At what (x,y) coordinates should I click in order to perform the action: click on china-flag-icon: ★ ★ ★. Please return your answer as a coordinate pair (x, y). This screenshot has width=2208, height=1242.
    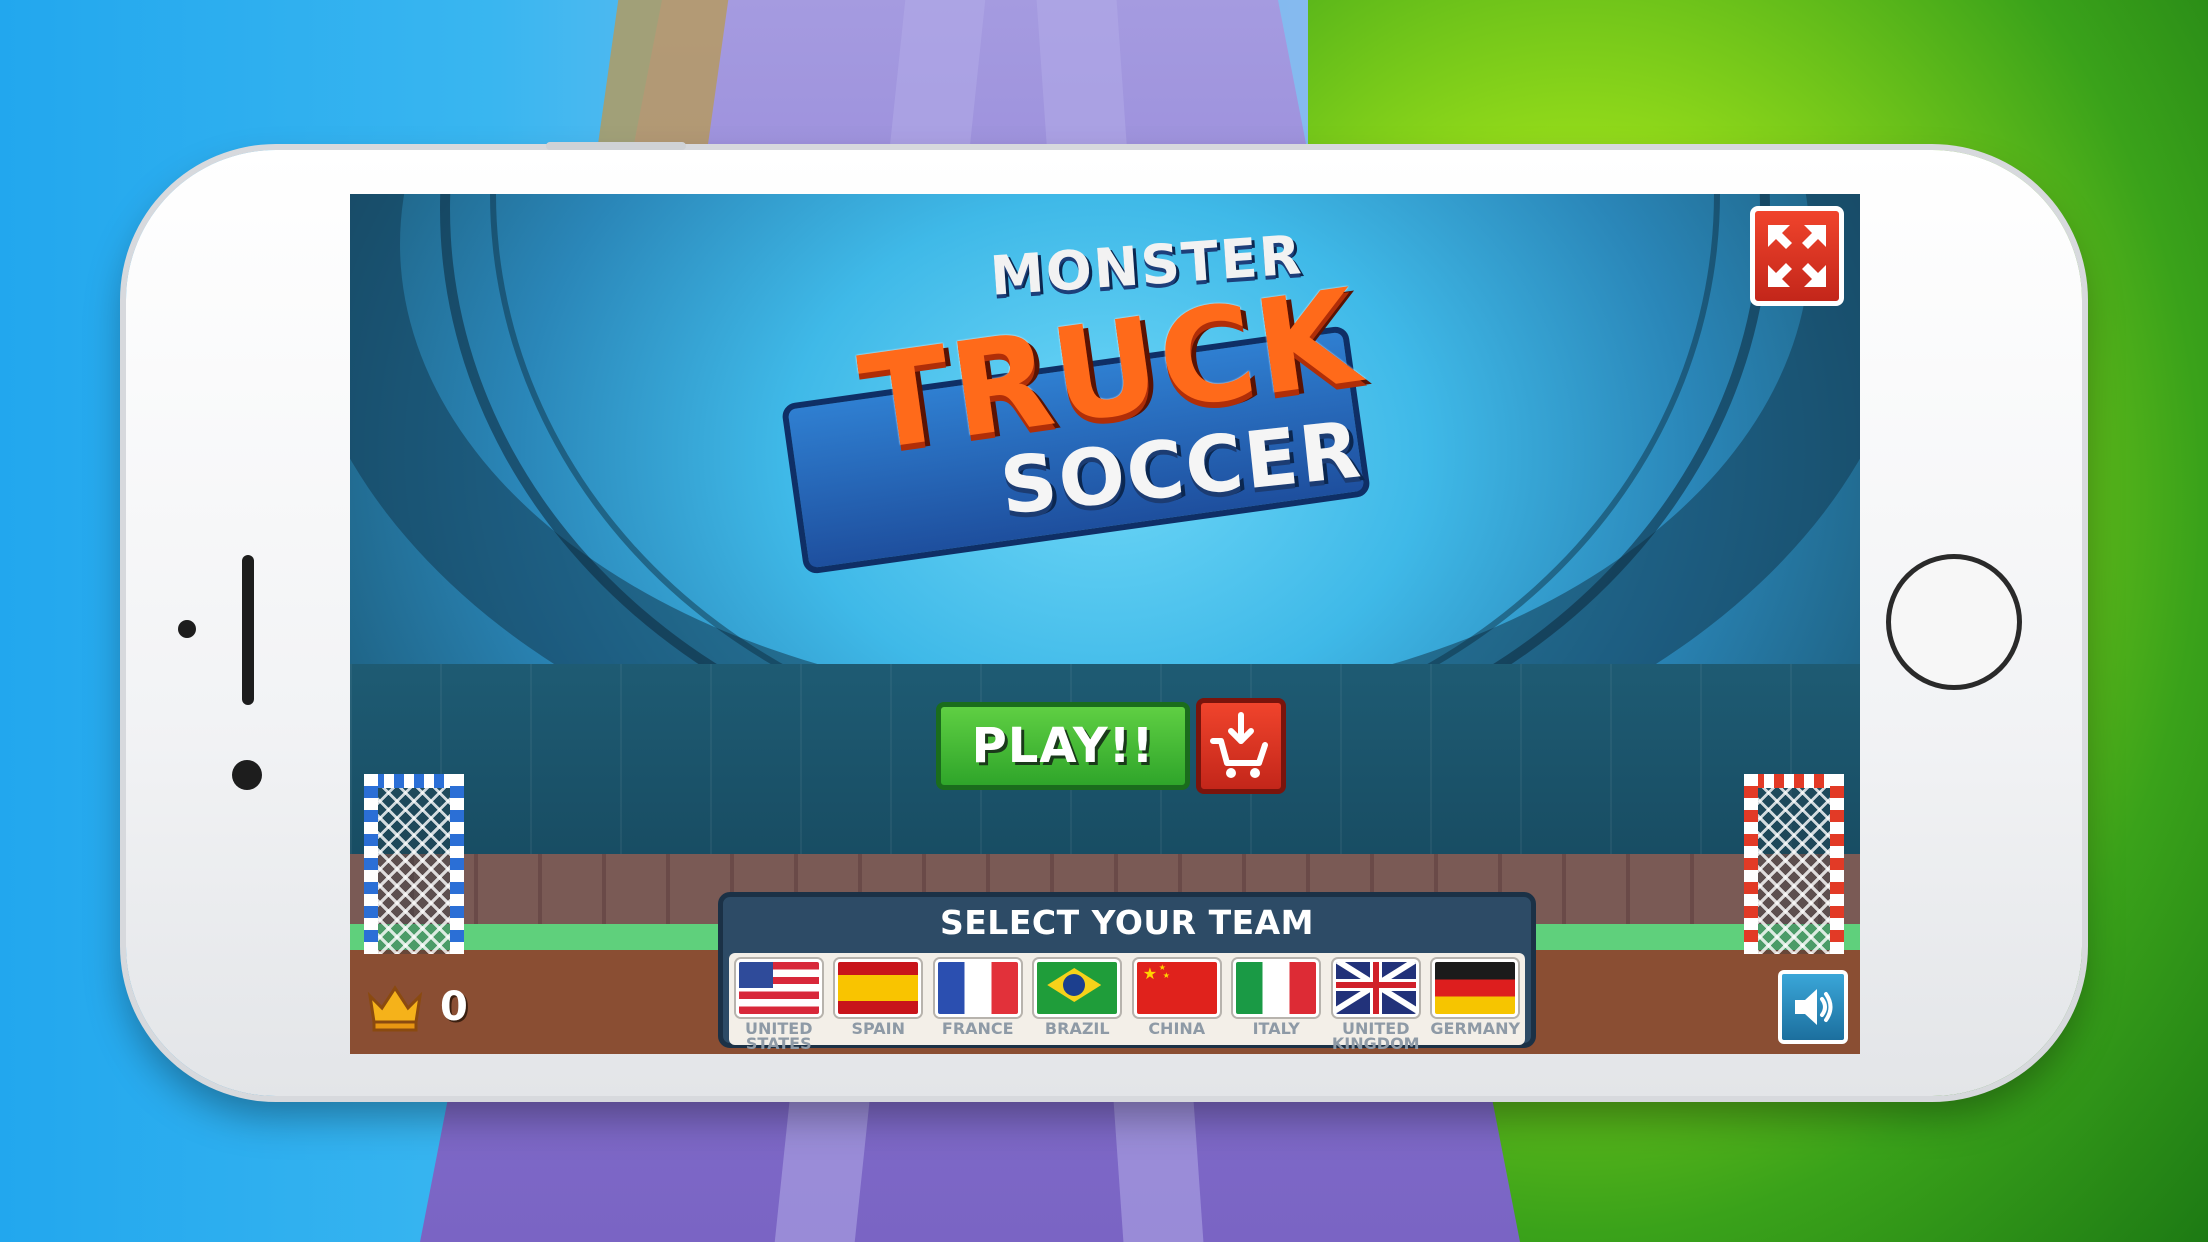
    Looking at the image, I should click on (1176, 988).